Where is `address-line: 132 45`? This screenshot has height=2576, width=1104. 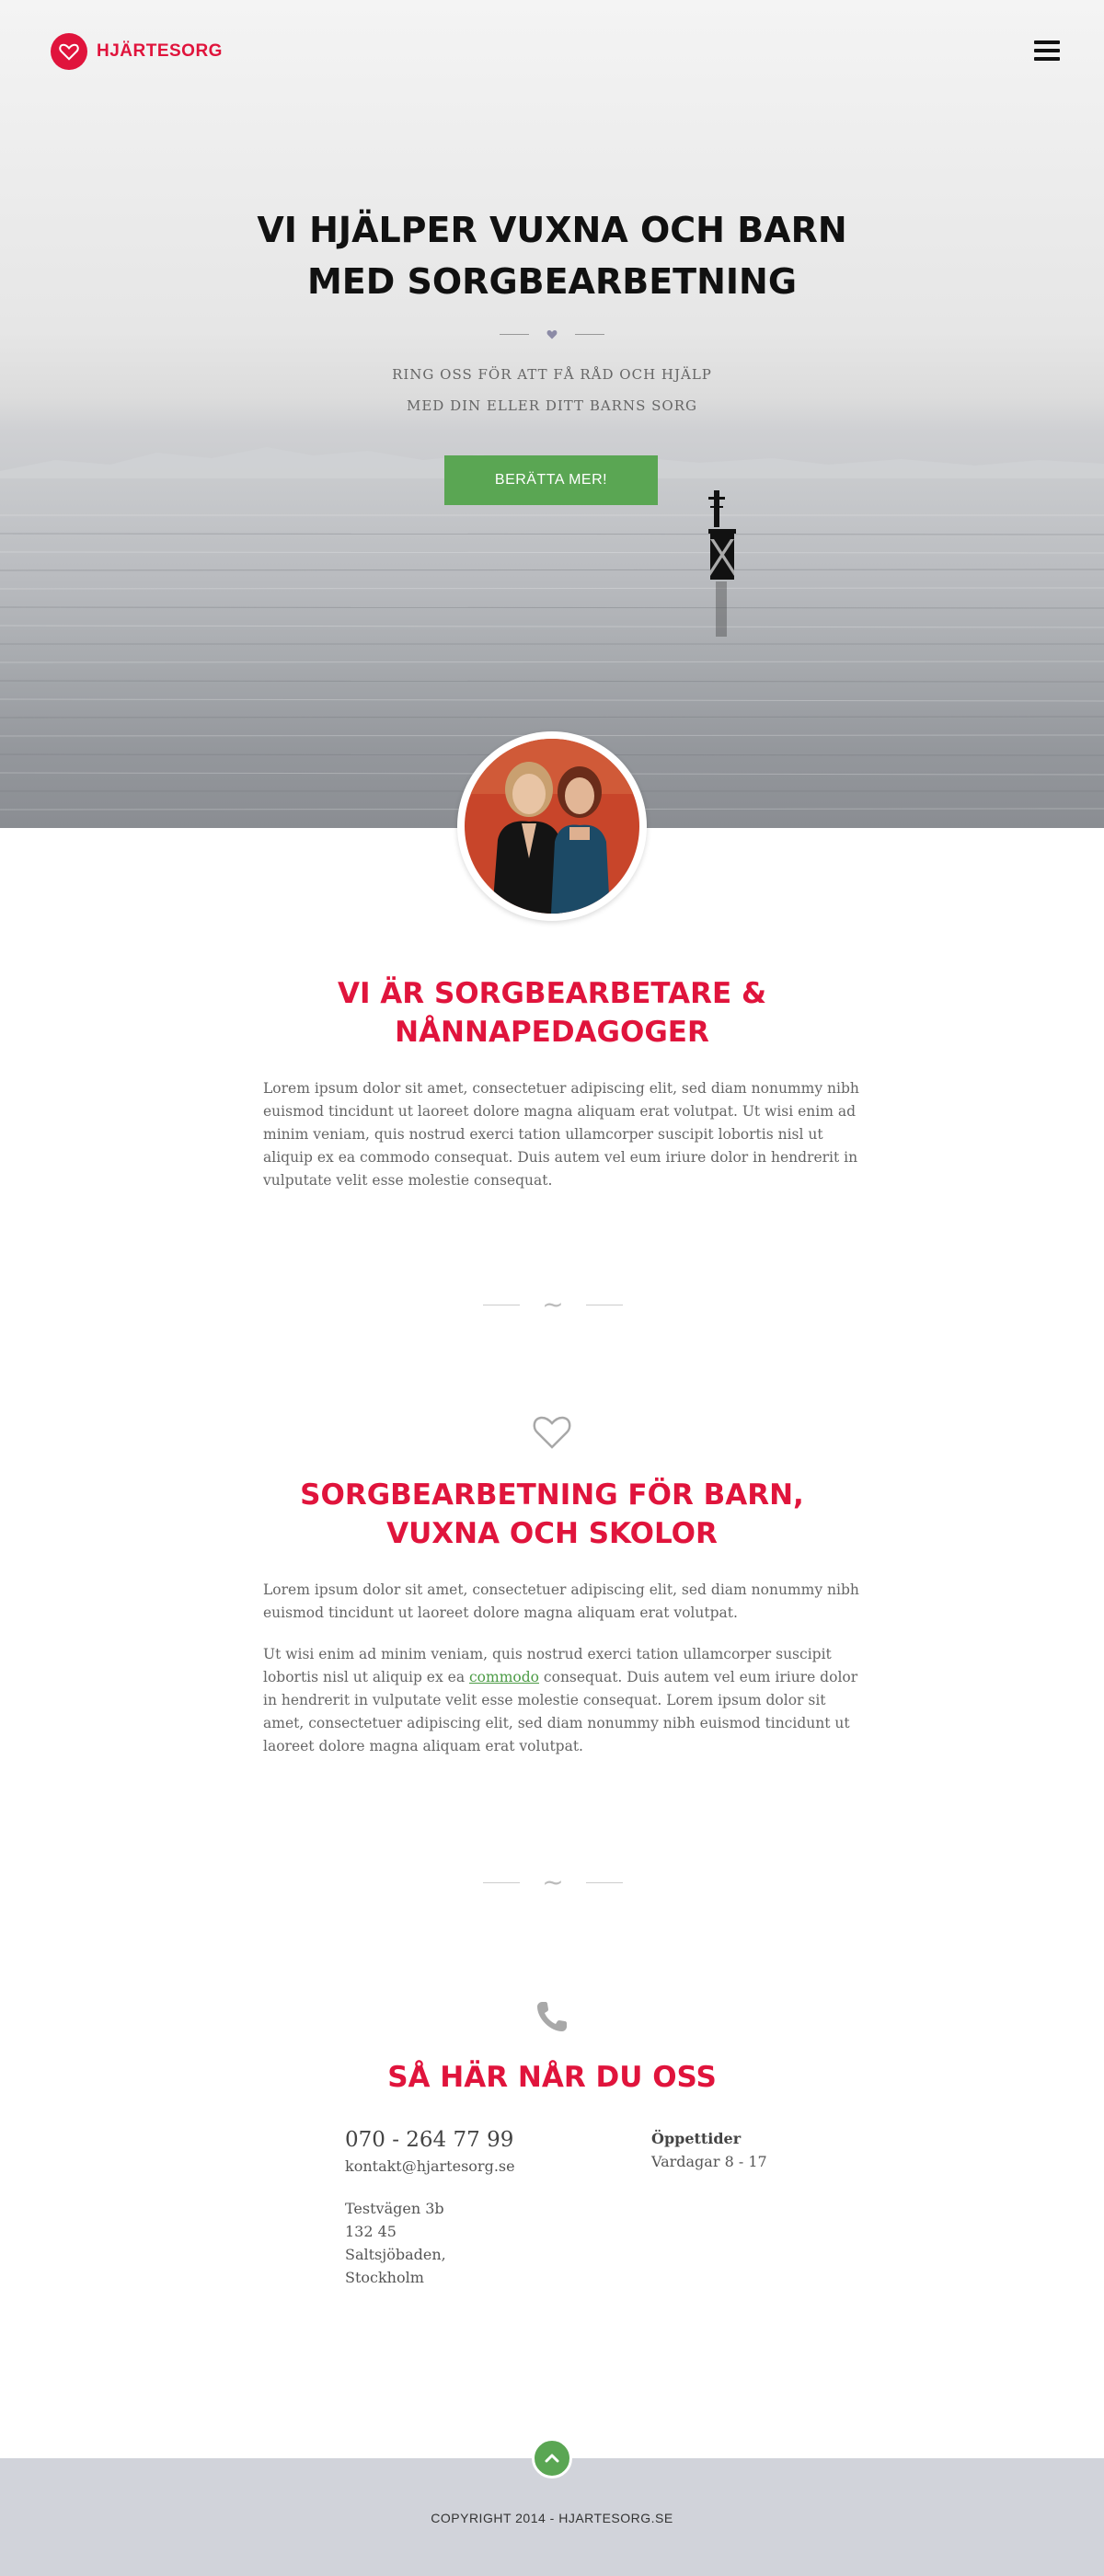
address-line: 132 45 is located at coordinates (371, 2231).